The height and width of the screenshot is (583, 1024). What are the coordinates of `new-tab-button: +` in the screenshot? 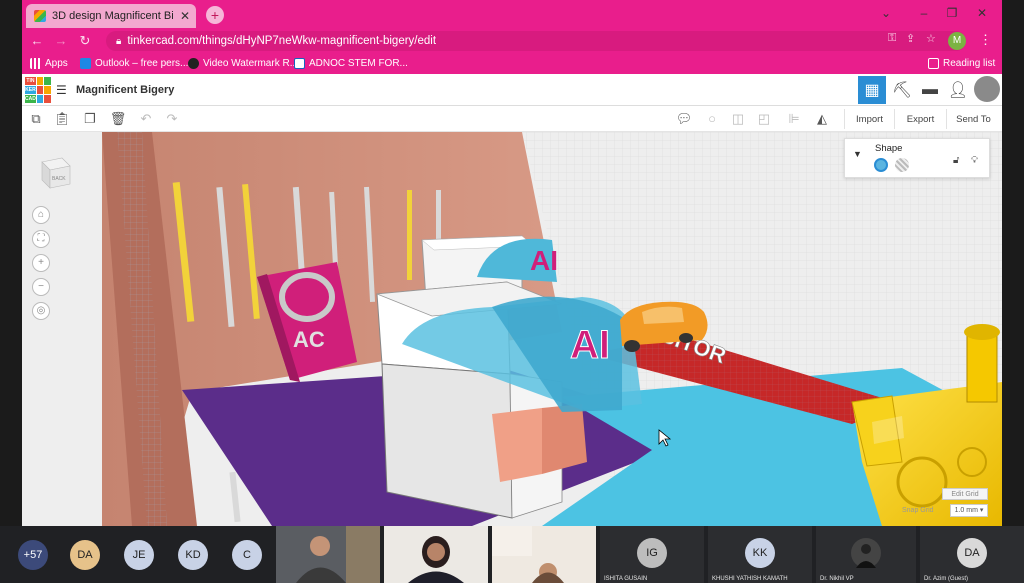 It's located at (215, 15).